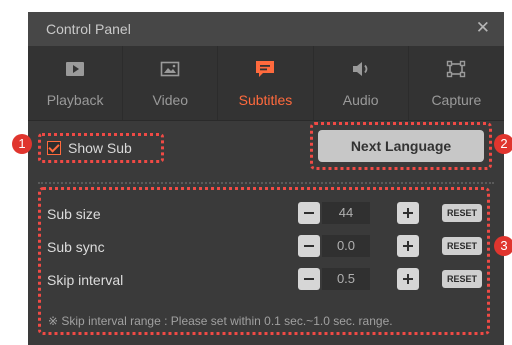  I want to click on setting-row-skip-interval: Skip interval 0.5 RESET, so click(267, 281).